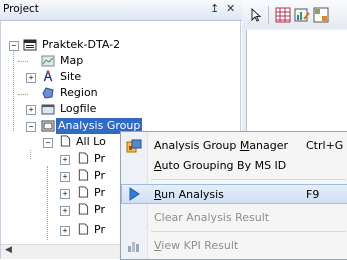 This screenshot has height=260, width=347. Describe the element at coordinates (134, 194) in the screenshot. I see `run-arrow-icon` at that location.